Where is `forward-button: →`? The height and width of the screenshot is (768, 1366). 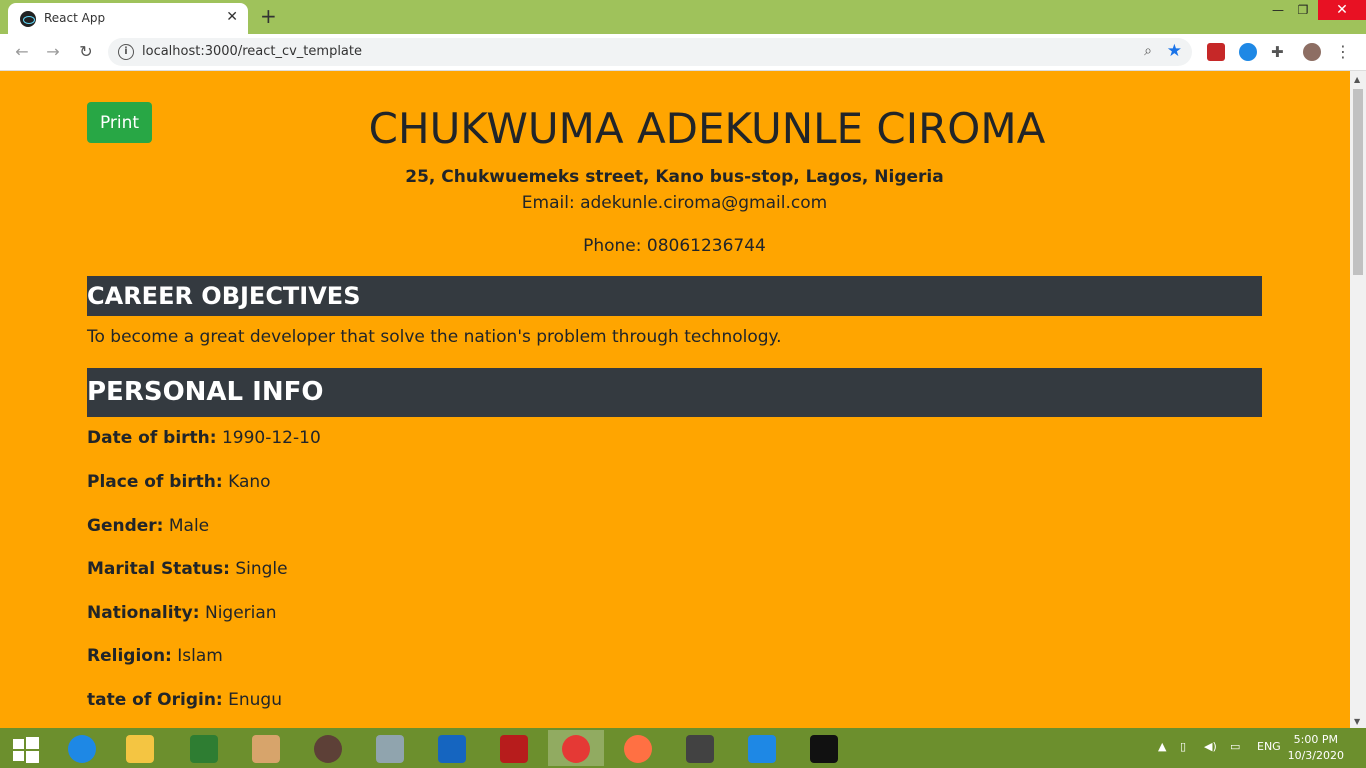 forward-button: → is located at coordinates (53, 52).